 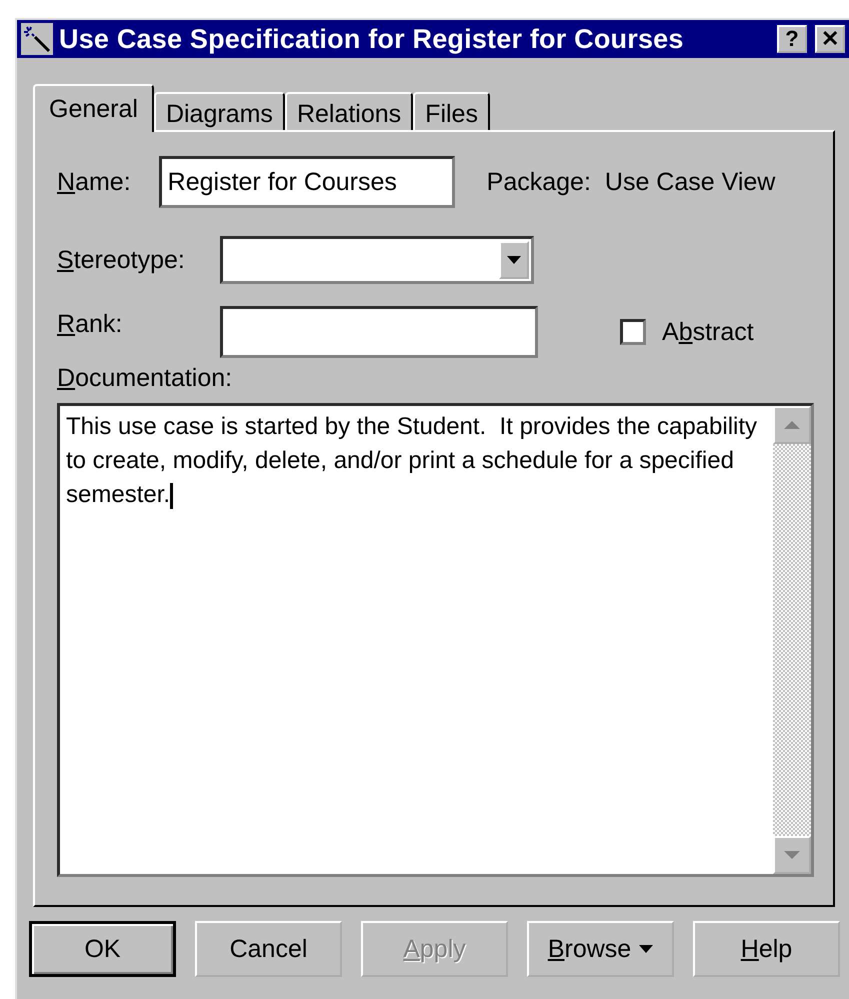 I want to click on tab: Files, so click(x=451, y=111).